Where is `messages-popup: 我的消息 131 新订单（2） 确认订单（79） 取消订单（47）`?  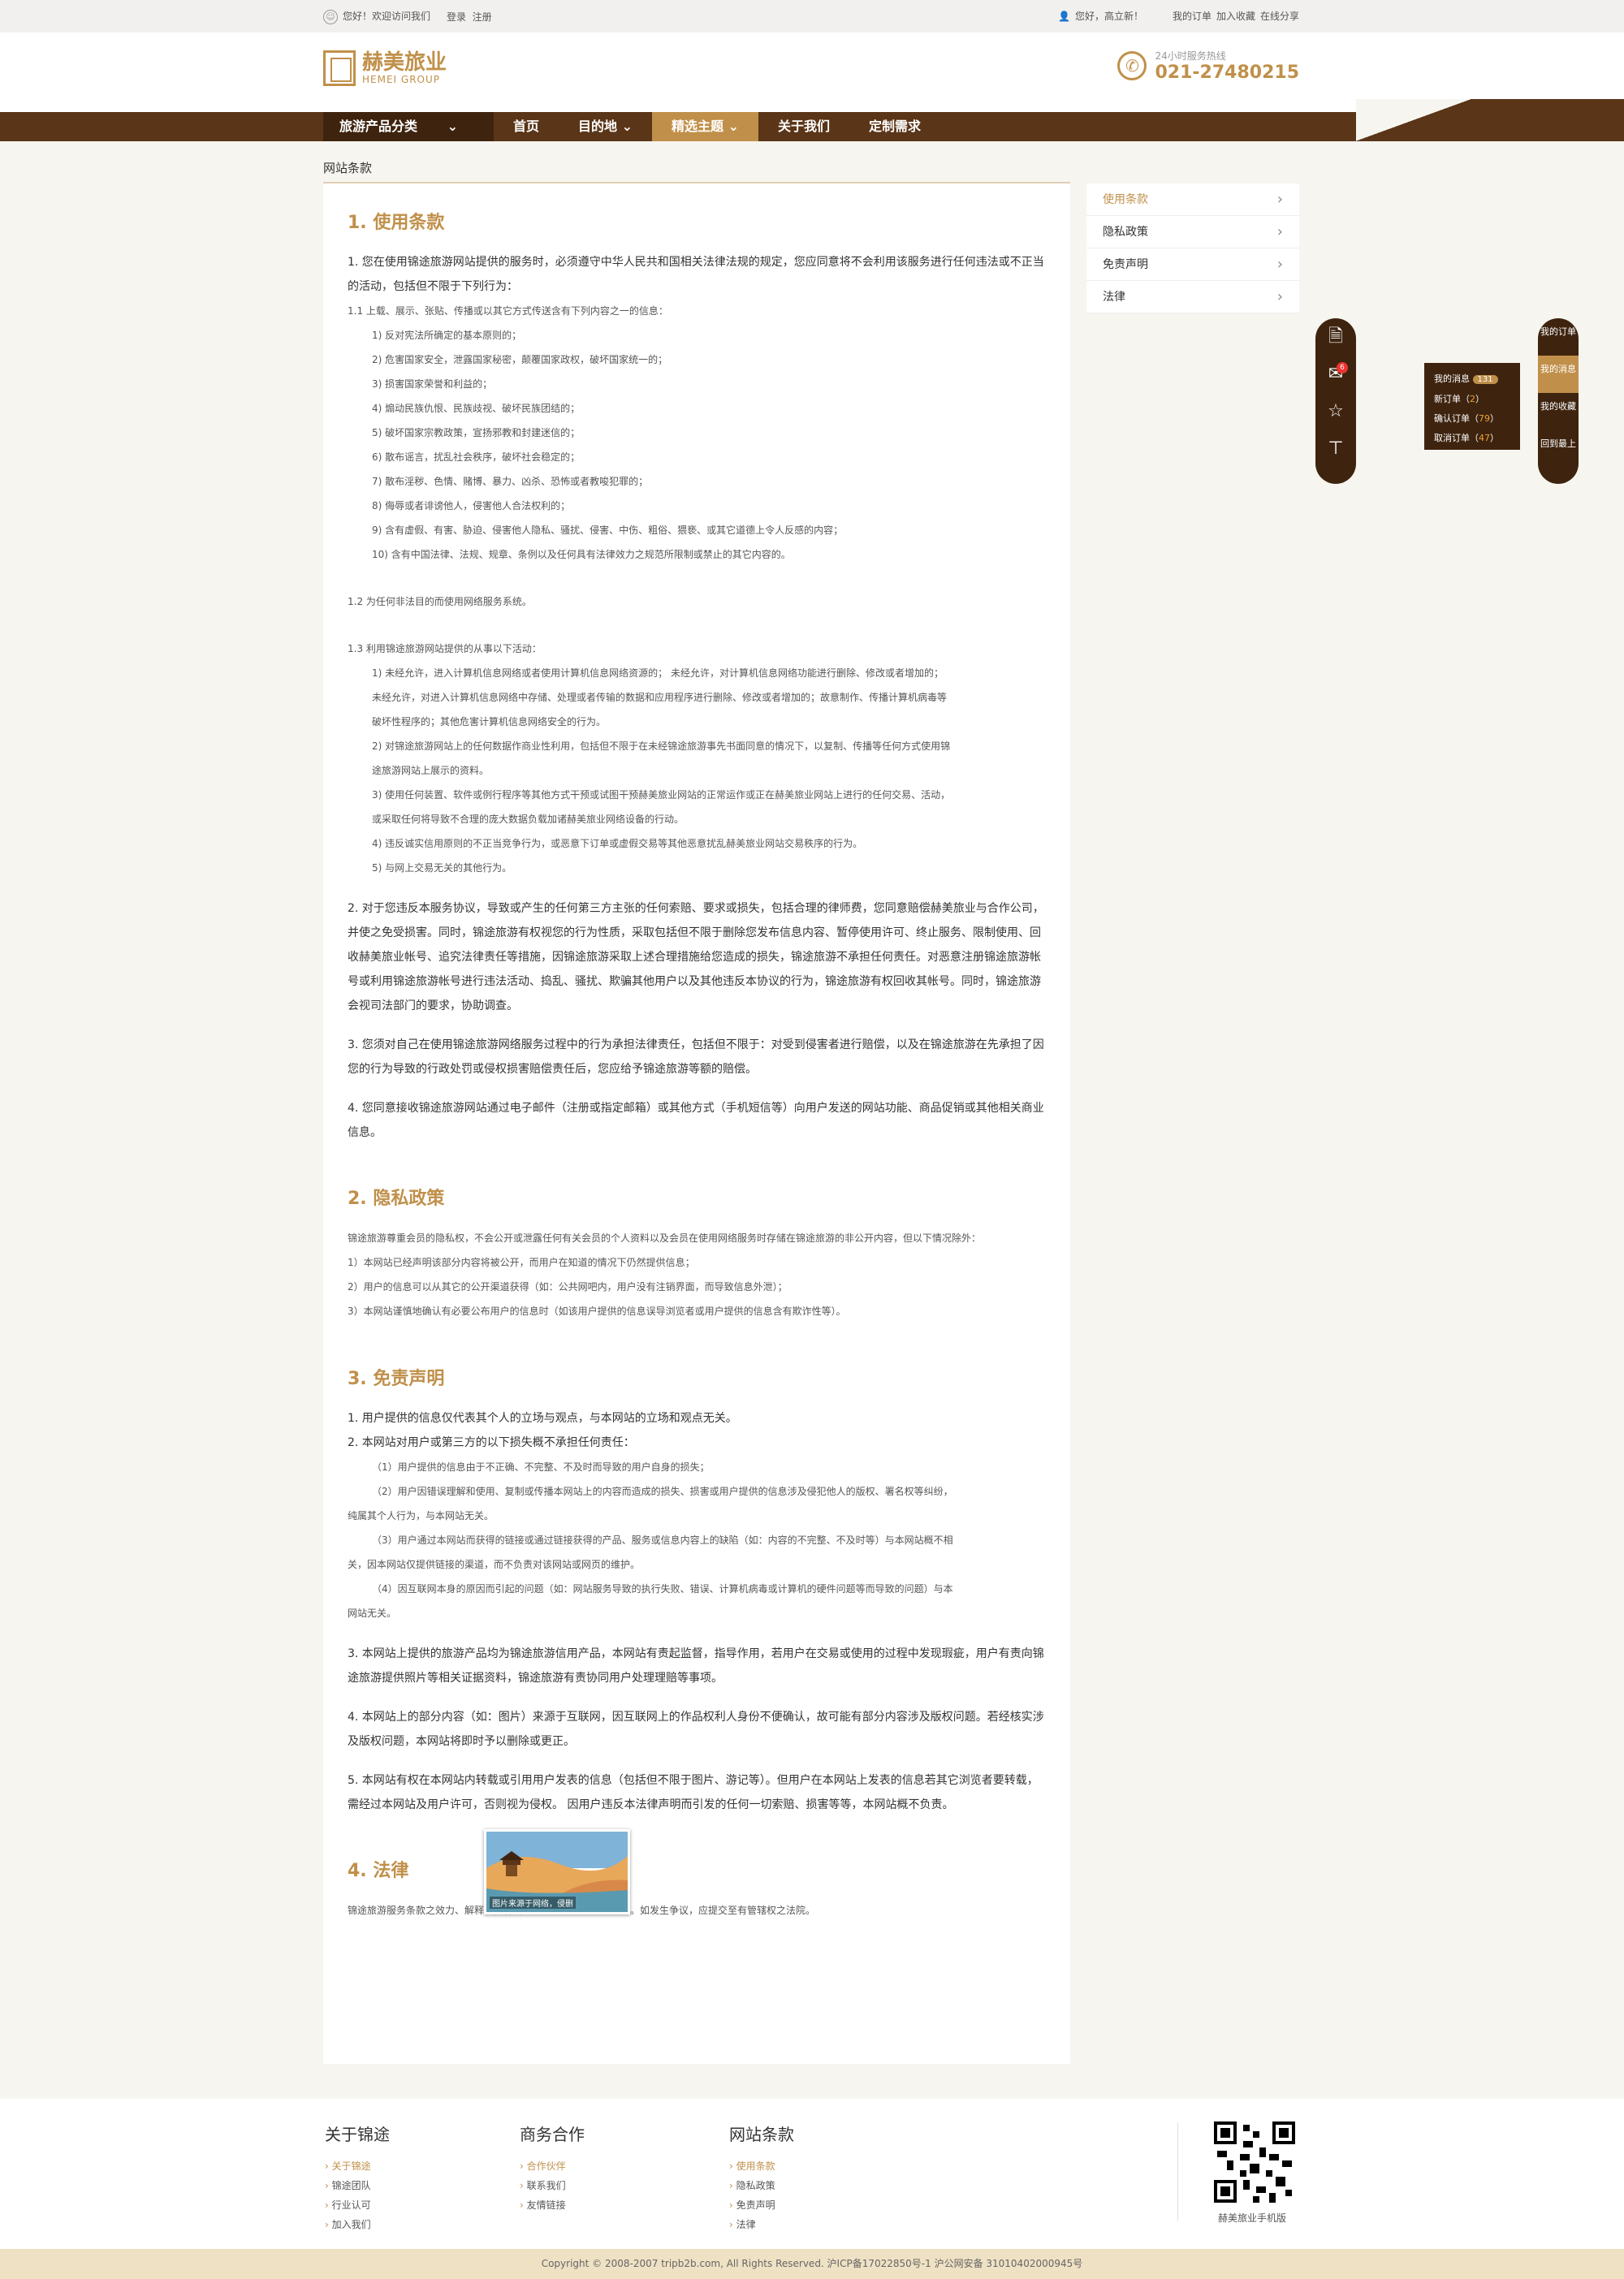 messages-popup: 我的消息 131 新订单（2） 确认订单（79） 取消订单（47） is located at coordinates (1472, 406).